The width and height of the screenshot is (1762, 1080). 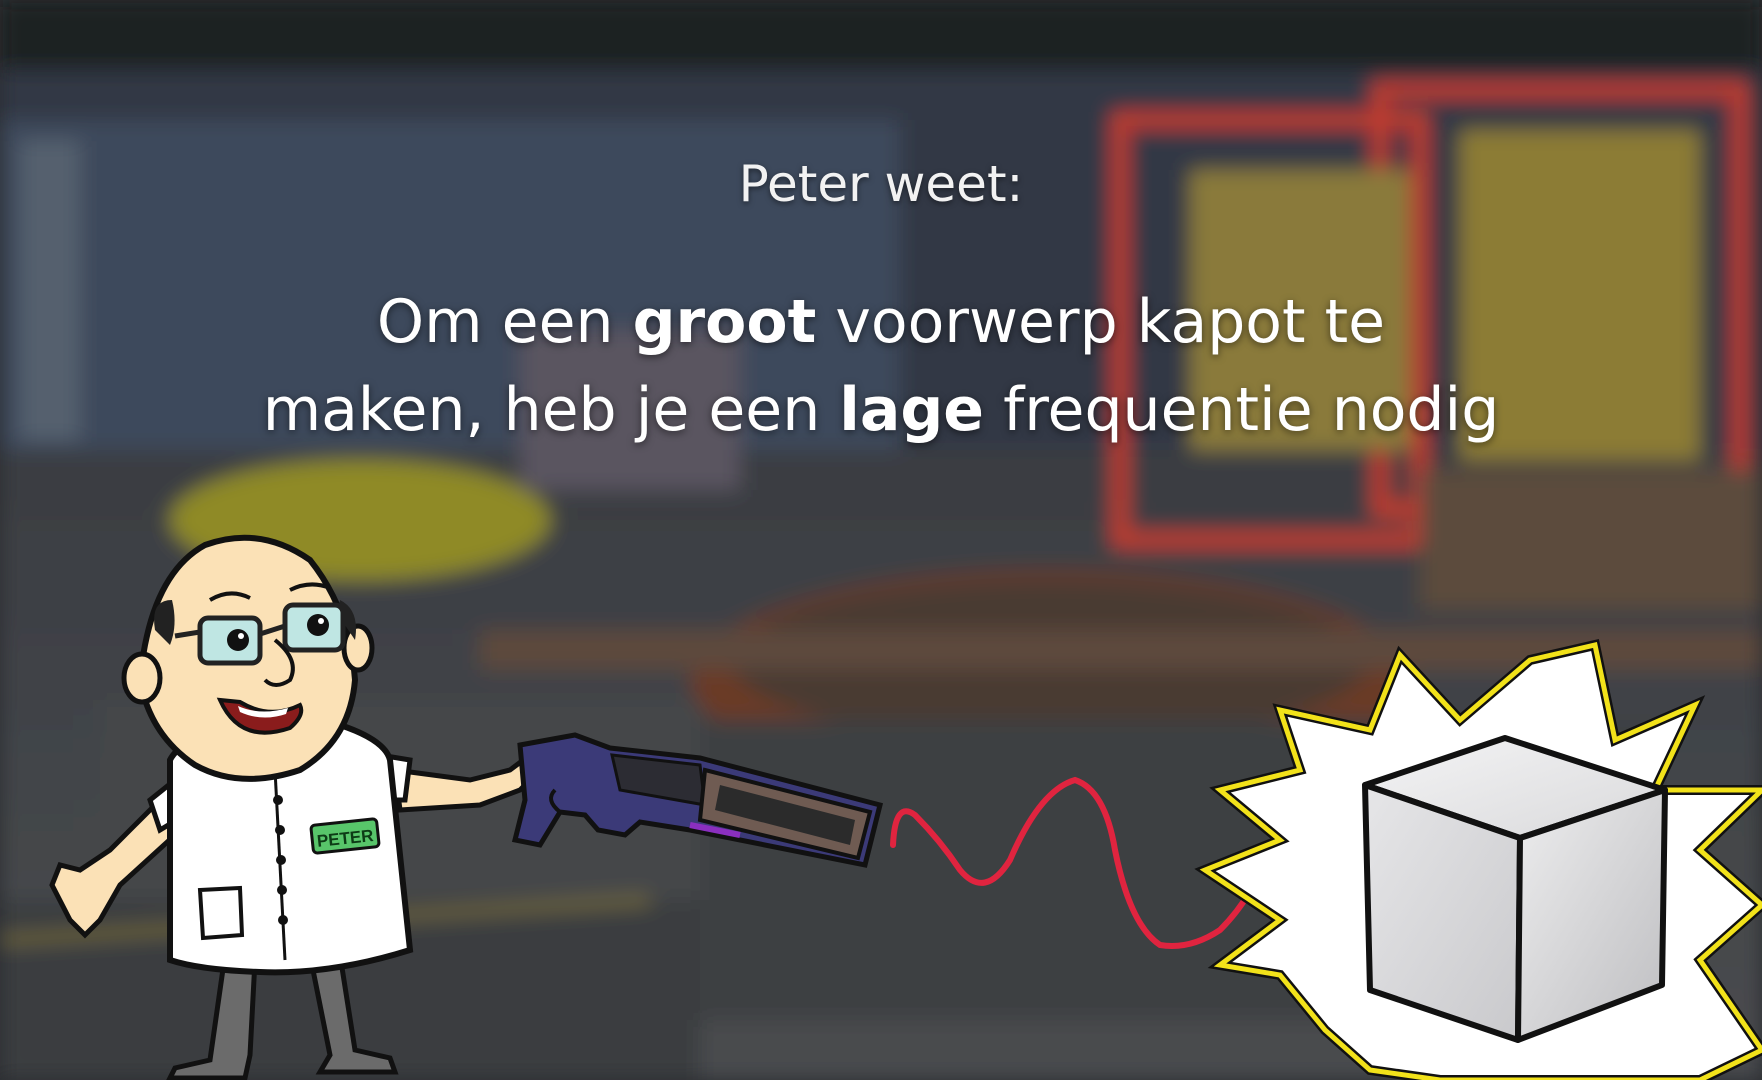 I want to click on fact-emphasis-lage: lage, so click(x=911, y=410).